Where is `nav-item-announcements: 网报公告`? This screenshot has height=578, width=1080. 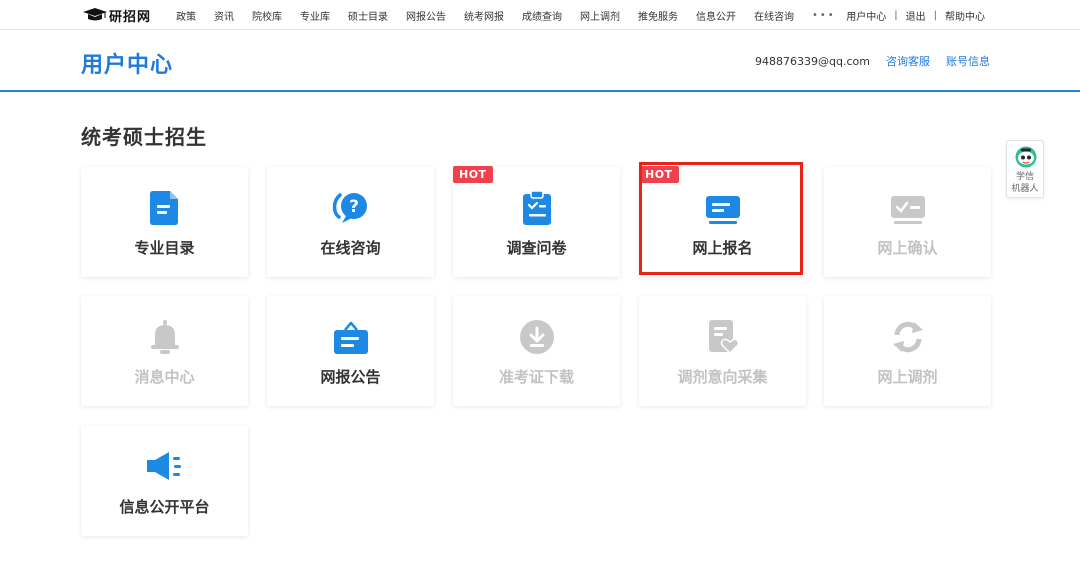
nav-item-announcements: 网报公告 is located at coordinates (426, 15).